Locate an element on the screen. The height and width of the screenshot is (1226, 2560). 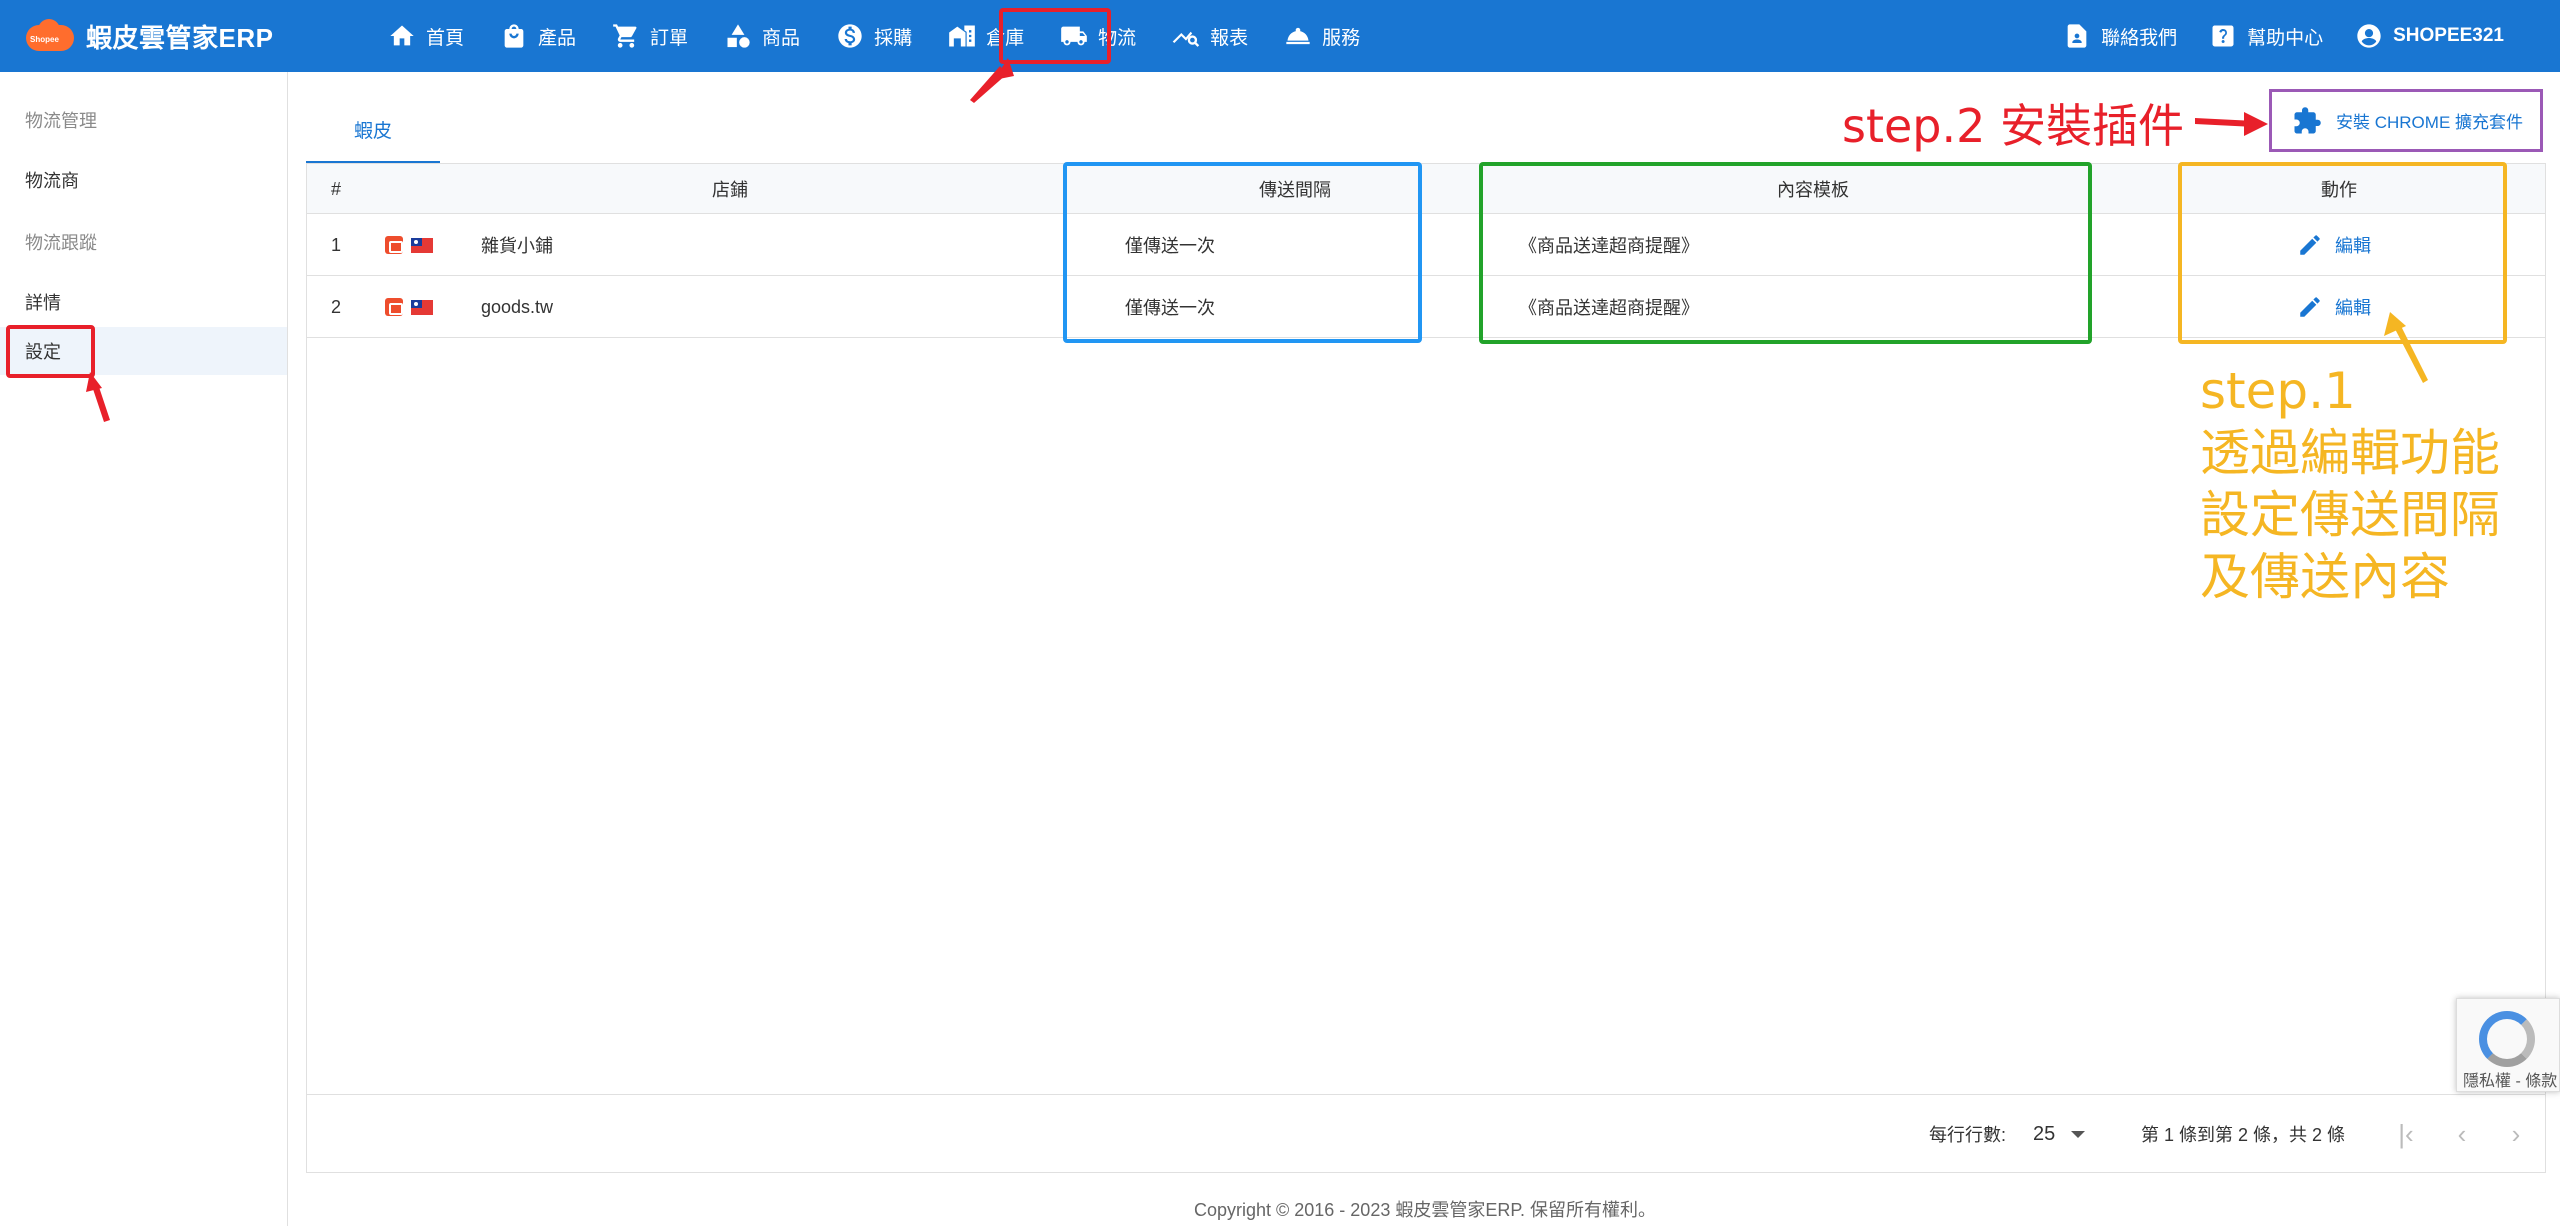
nav-label: 採購 is located at coordinates (893, 38).